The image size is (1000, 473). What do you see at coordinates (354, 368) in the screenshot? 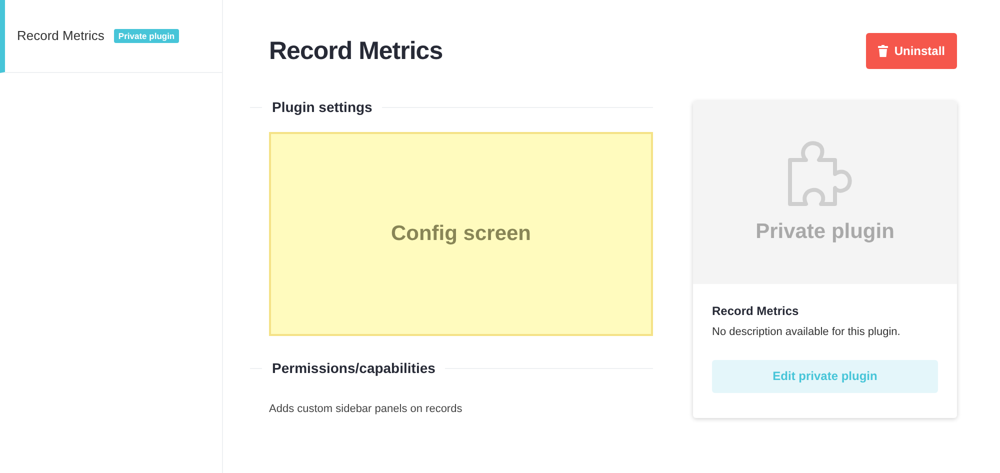
I see `section-title: Permissions/capabilities` at bounding box center [354, 368].